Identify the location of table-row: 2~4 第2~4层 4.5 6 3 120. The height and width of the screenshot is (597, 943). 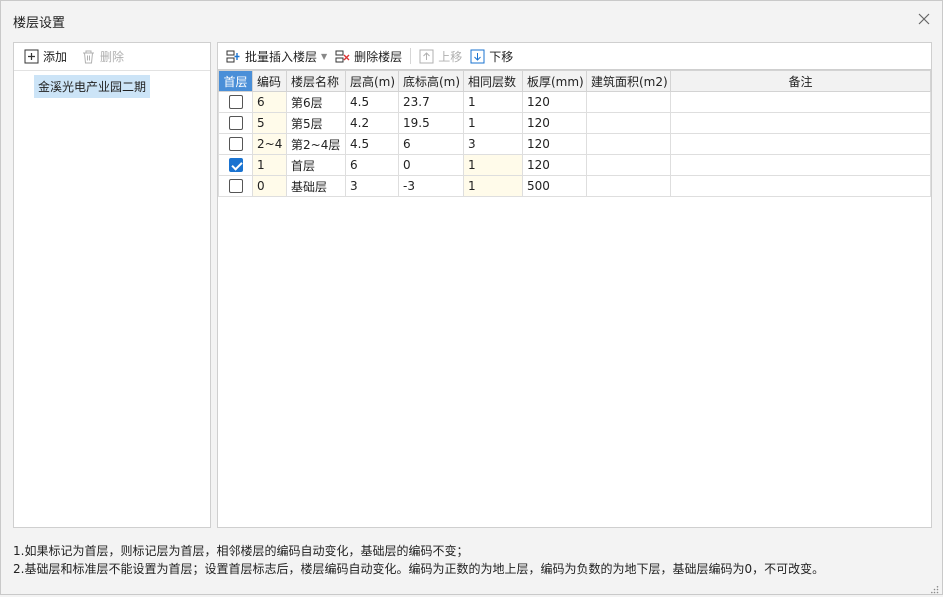
(574, 144).